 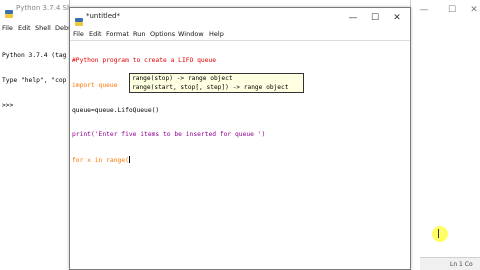 I want to click on editor-title: *untitled*, so click(x=103, y=16).